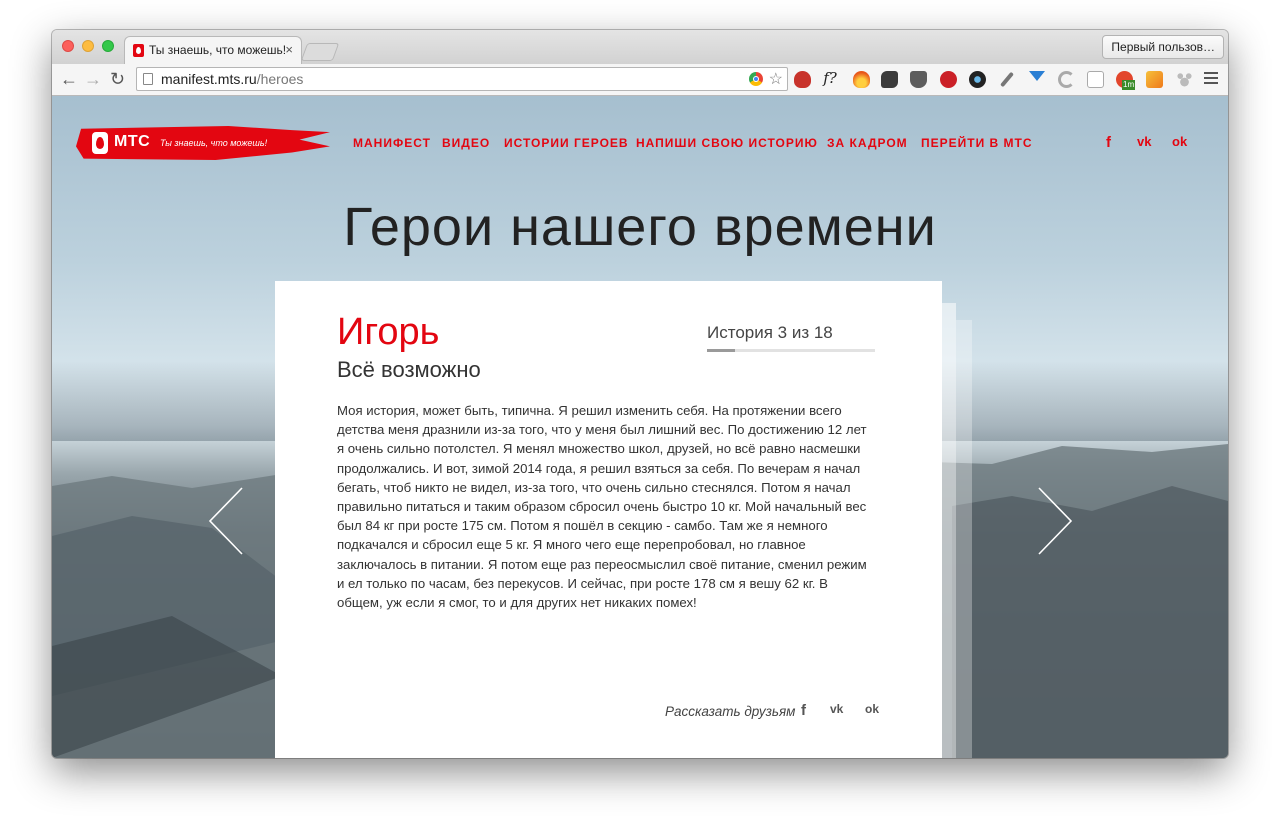  Describe the element at coordinates (1057, 521) in the screenshot. I see `next-story-arrow-icon` at that location.